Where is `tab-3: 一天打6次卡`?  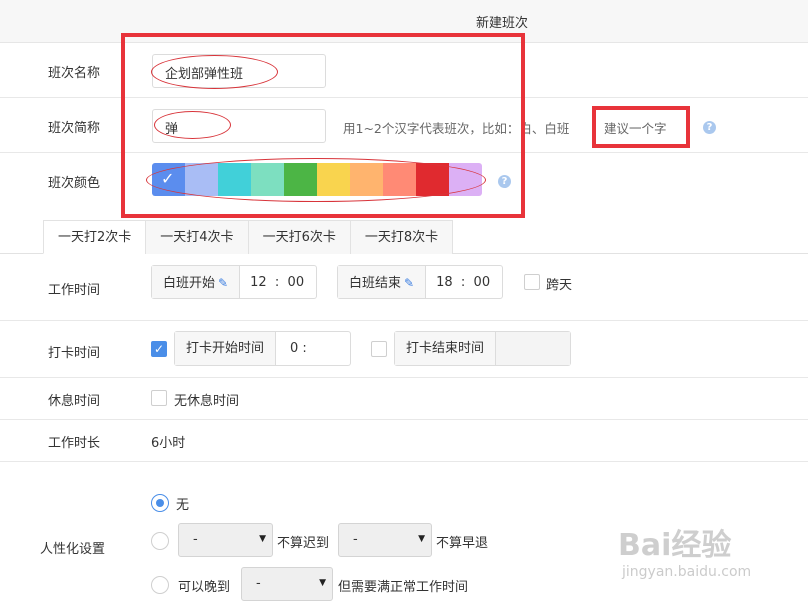
tab-3: 一天打6次卡 is located at coordinates (299, 237).